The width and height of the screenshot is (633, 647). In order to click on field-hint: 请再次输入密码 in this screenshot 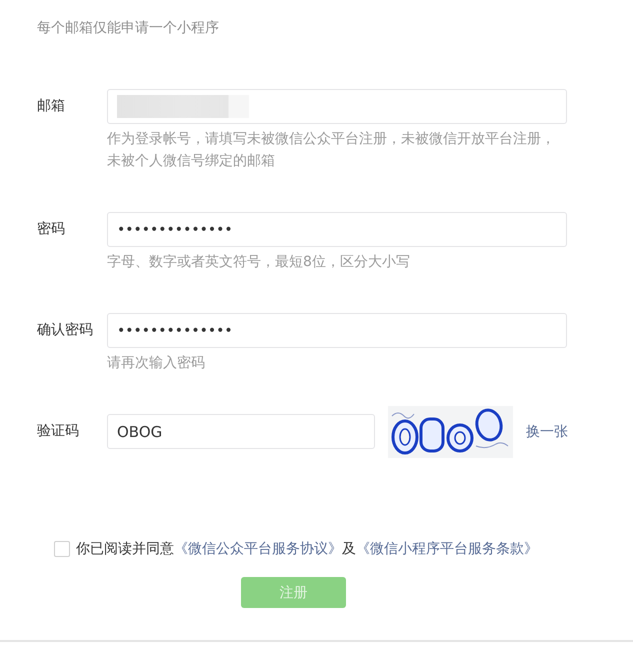, I will do `click(156, 363)`.